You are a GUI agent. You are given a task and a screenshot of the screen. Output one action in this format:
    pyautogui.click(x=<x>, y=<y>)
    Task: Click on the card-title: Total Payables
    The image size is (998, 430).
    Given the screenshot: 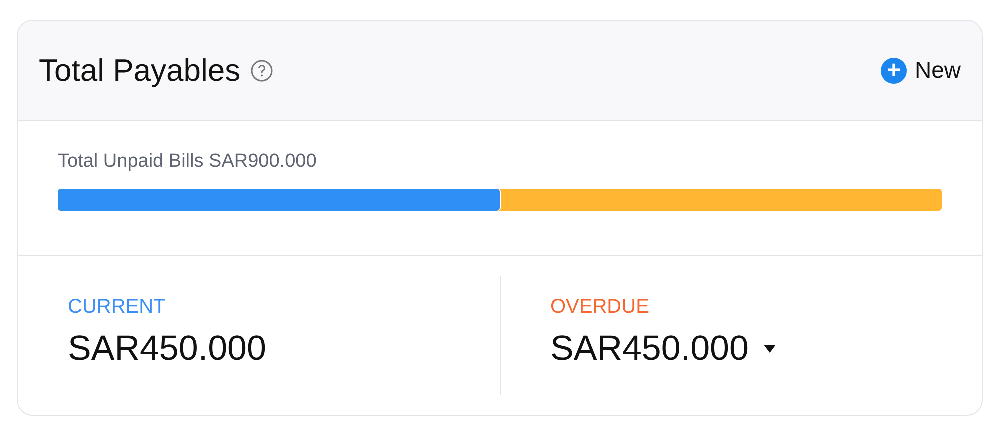 What is the action you would take?
    pyautogui.click(x=140, y=70)
    